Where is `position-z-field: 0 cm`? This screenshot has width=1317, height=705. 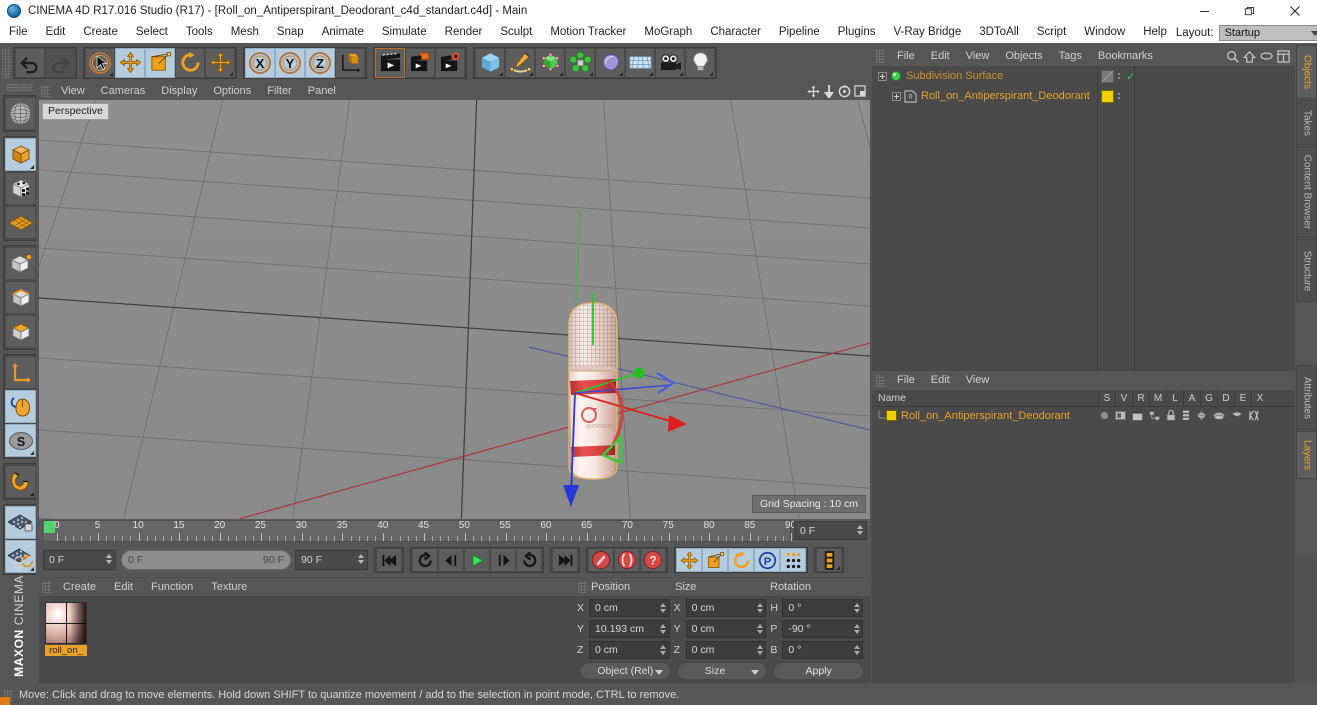 position-z-field: 0 cm is located at coordinates (629, 650).